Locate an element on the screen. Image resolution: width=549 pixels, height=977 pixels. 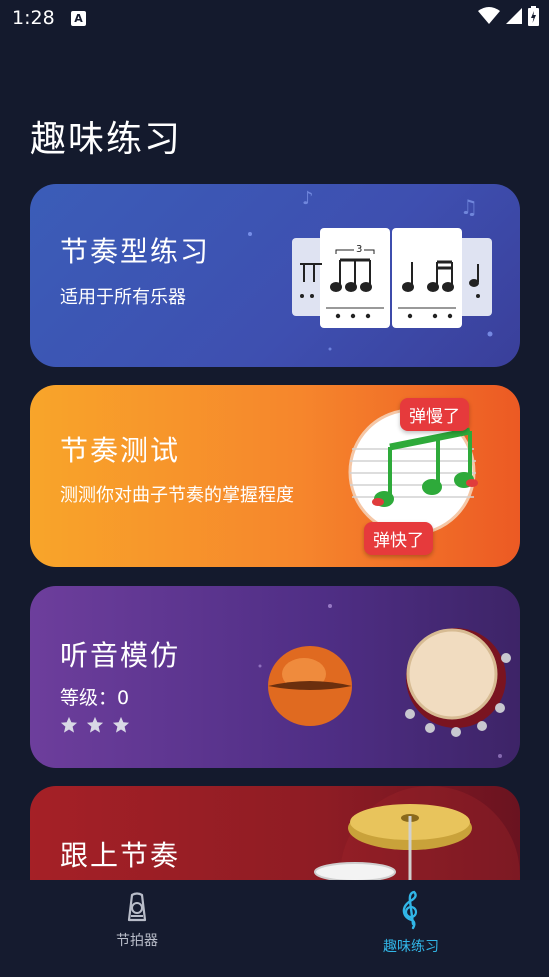
card-title: 跟上节奏 is located at coordinates (120, 855).